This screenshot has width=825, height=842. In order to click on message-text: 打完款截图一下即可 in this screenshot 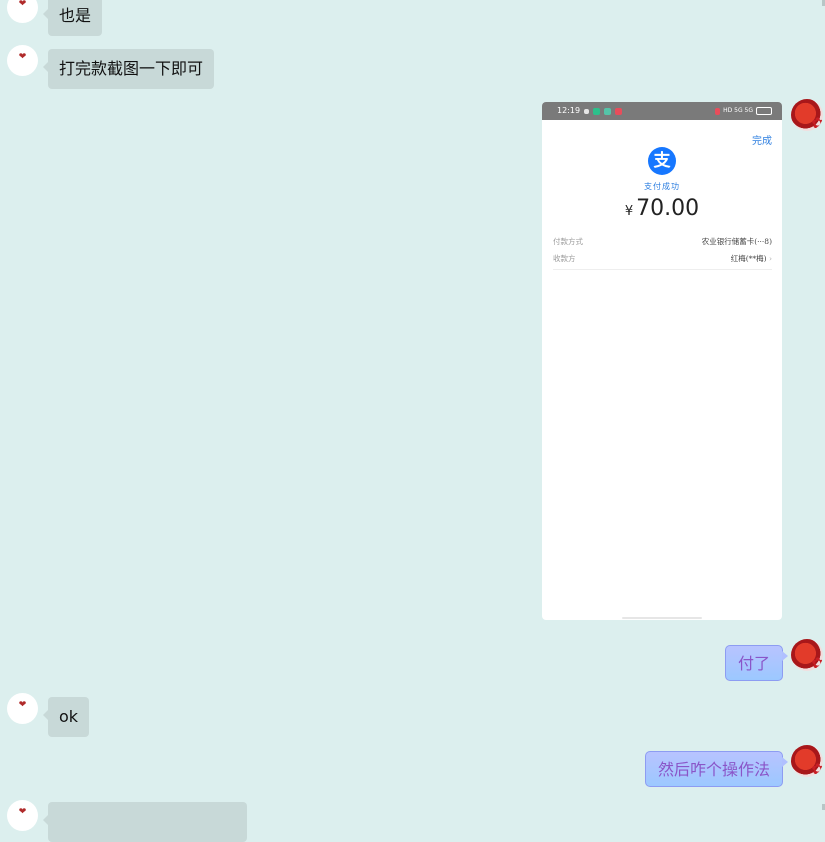, I will do `click(131, 68)`.